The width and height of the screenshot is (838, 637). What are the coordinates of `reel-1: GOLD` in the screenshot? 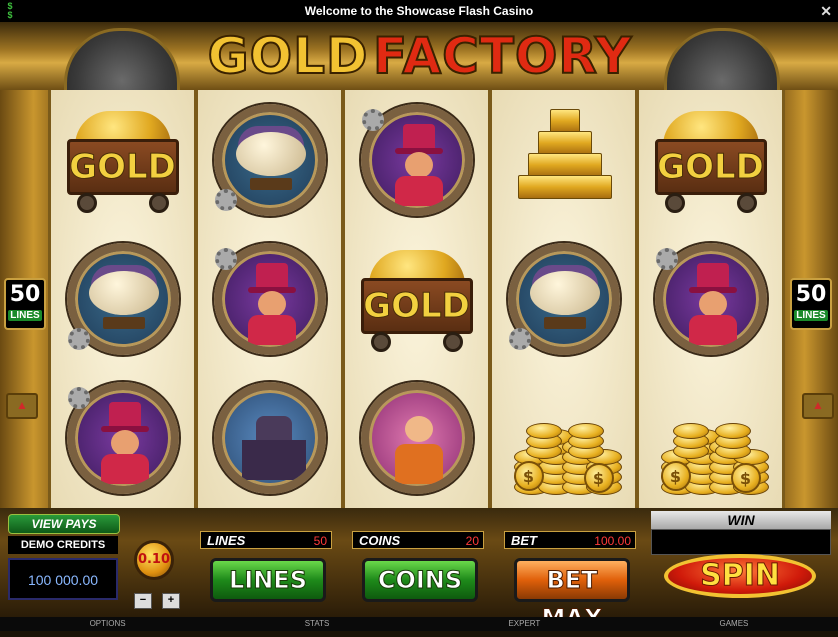 It's located at (122, 299).